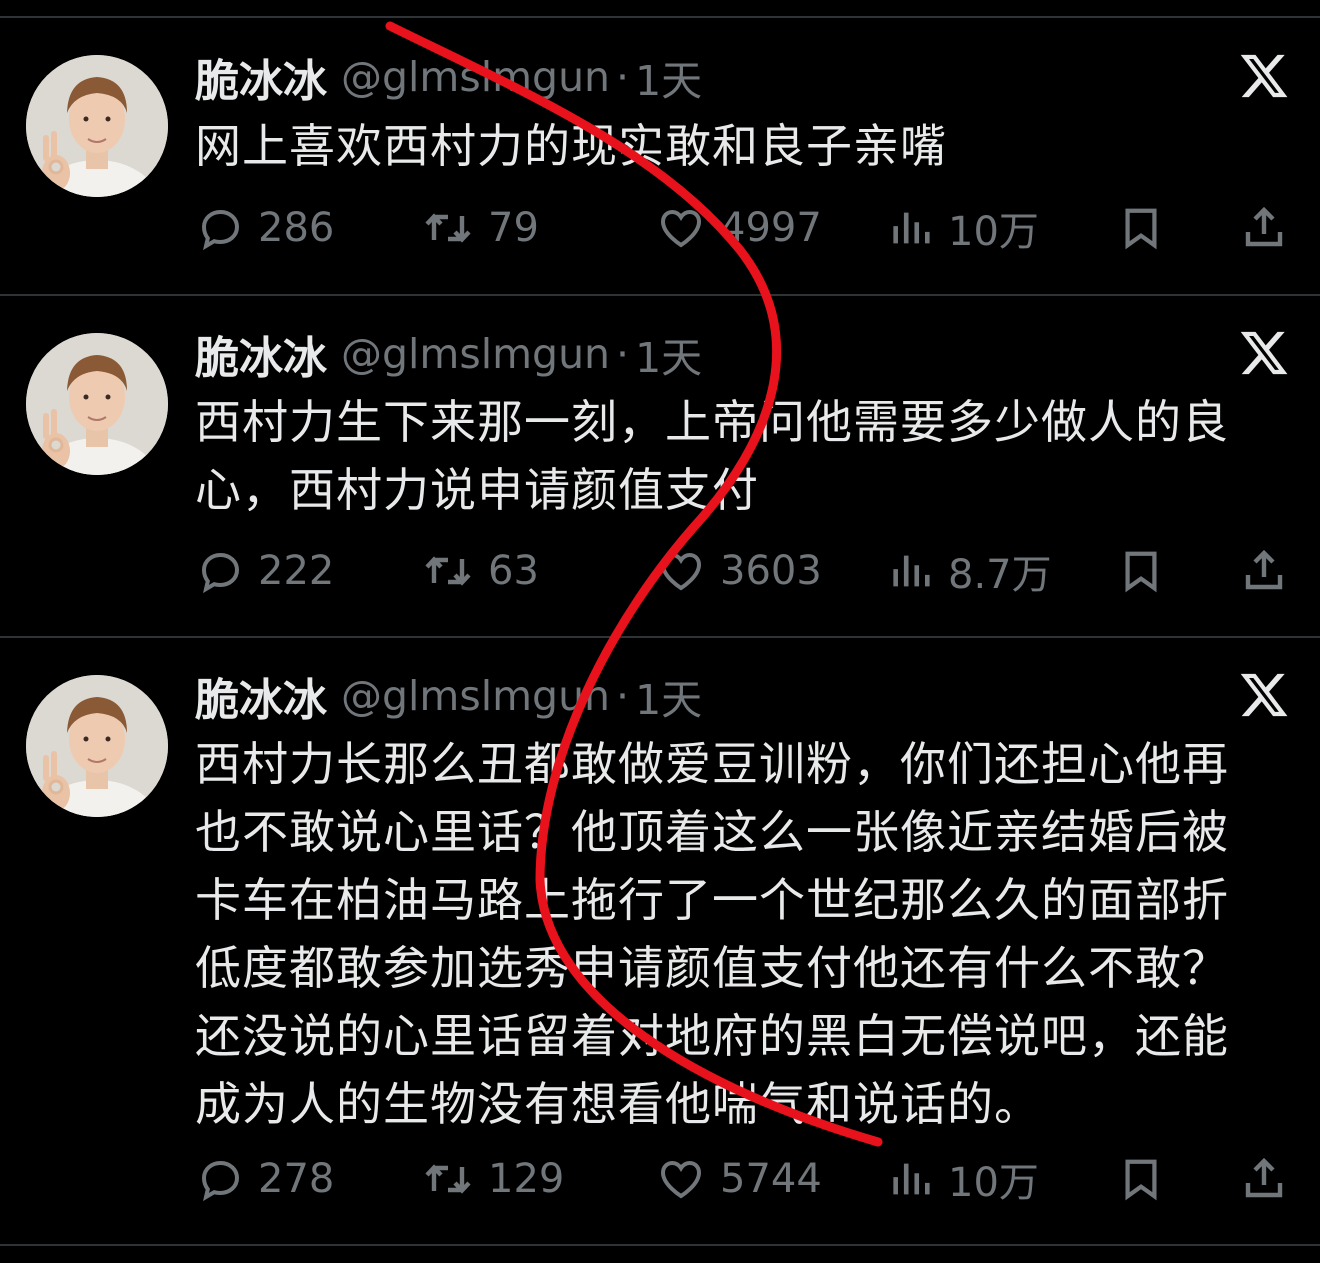 The height and width of the screenshot is (1263, 1320). I want to click on reply-count: 286, so click(296, 228).